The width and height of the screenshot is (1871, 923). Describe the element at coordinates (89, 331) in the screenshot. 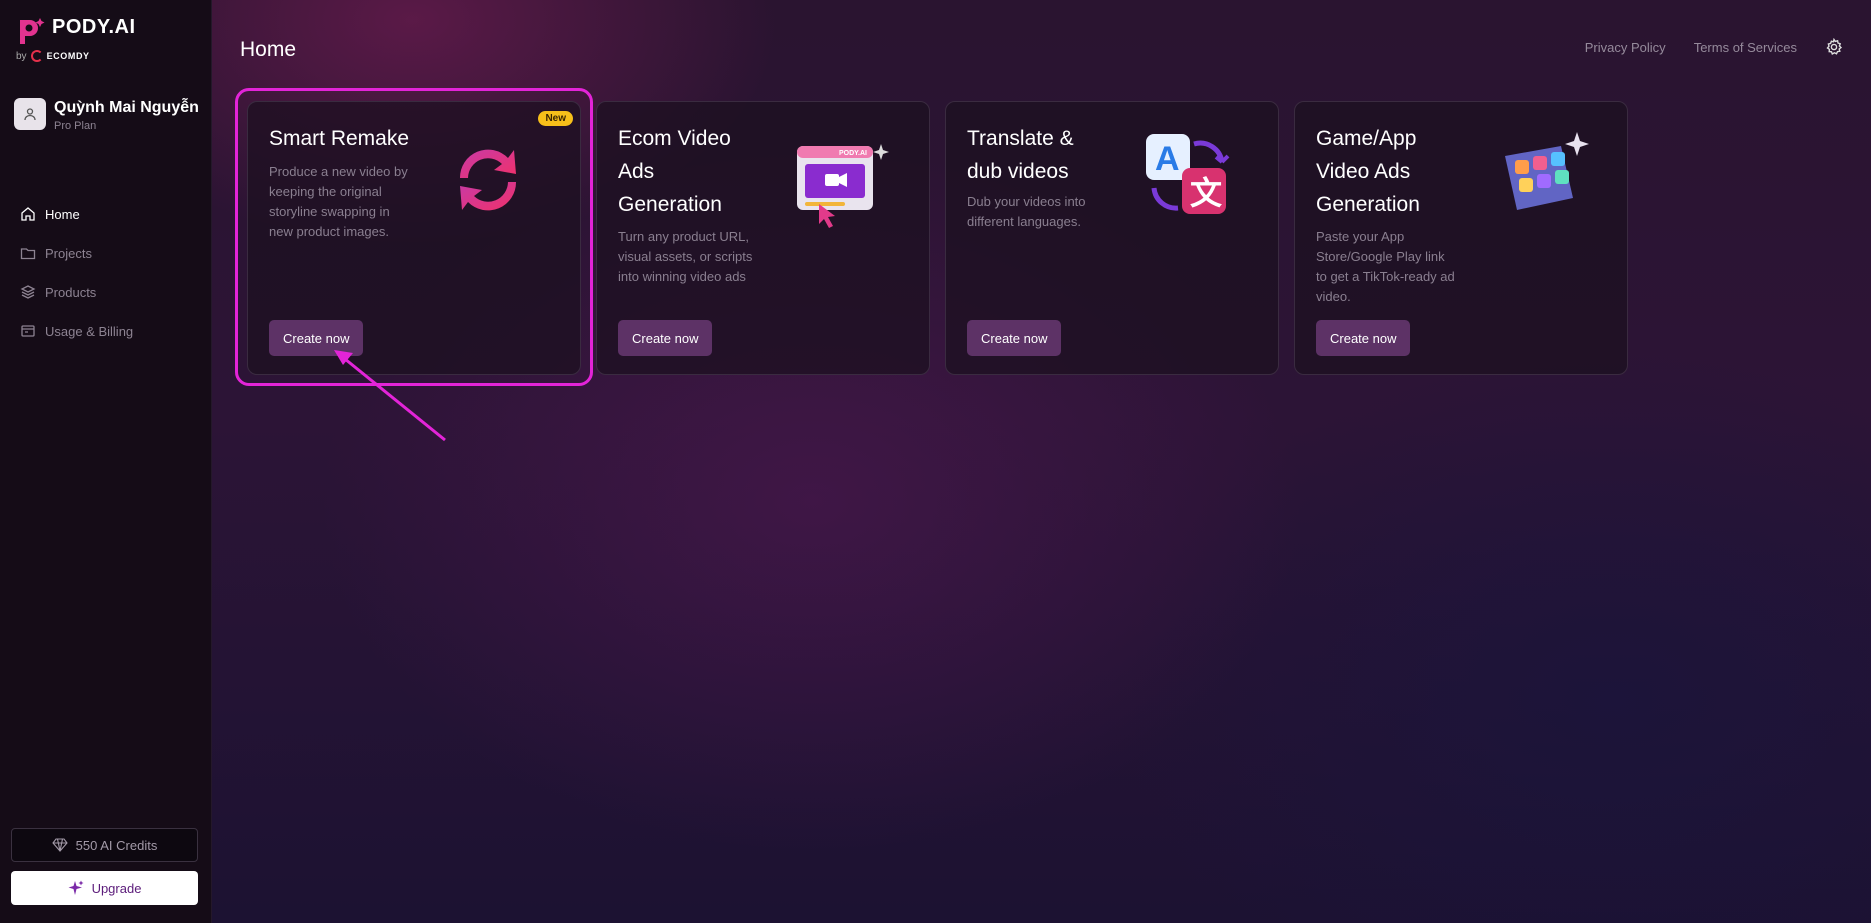

I see `sidebar-item-label: Usage & Billing` at that location.